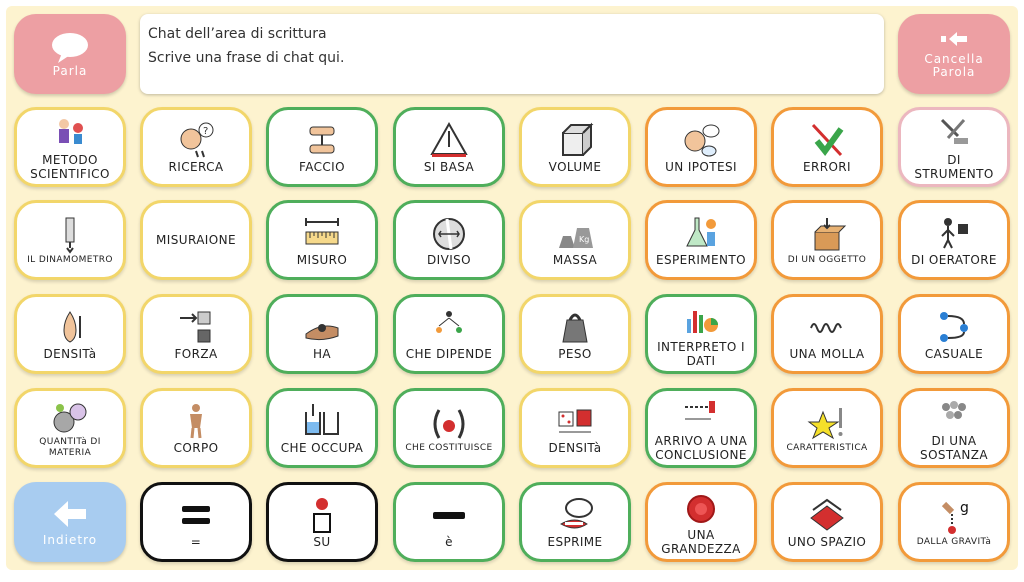 This screenshot has height=582, width=1024. Describe the element at coordinates (70, 54) in the screenshot. I see `speak-button: Parla` at that location.